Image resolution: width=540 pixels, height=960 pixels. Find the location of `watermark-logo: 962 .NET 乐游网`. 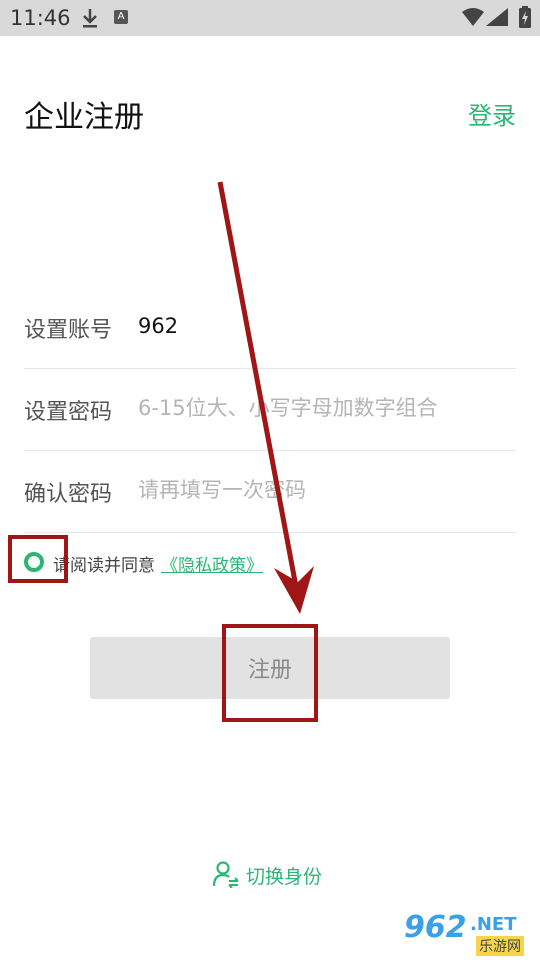

watermark-logo: 962 .NET 乐游网 is located at coordinates (468, 934).